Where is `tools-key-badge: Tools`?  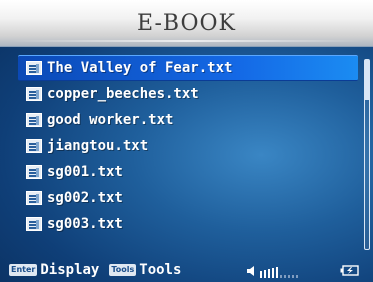
tools-key-badge: Tools is located at coordinates (123, 270).